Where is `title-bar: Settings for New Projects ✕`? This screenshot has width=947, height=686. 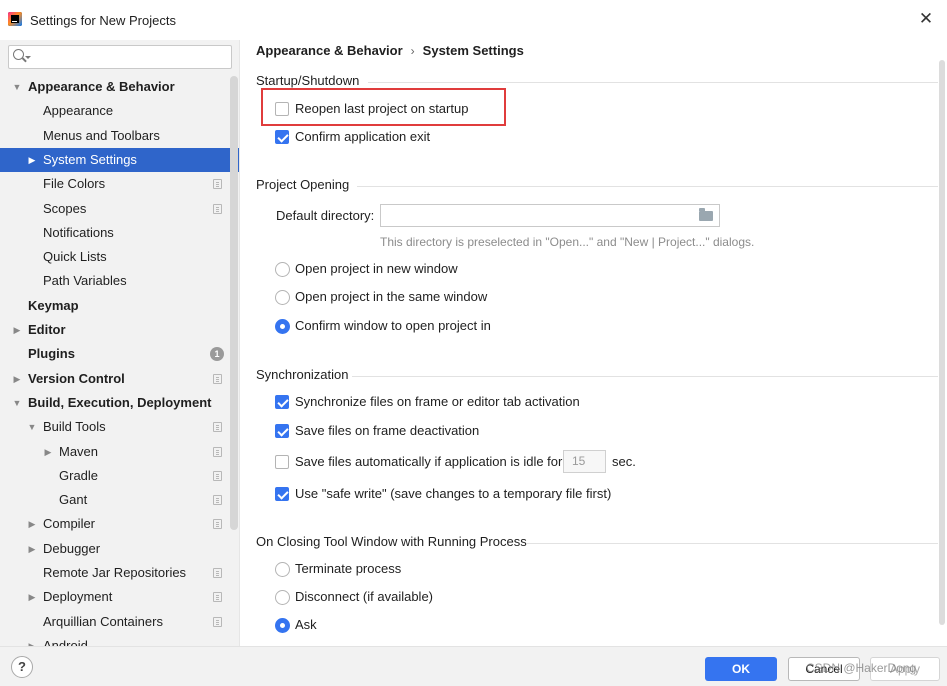
title-bar: Settings for New Projects ✕ is located at coordinates (473, 20).